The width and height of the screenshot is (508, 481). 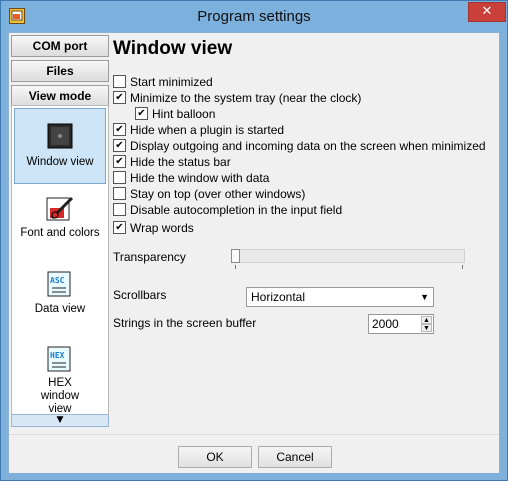 What do you see at coordinates (163, 82) in the screenshot?
I see `option-start-minimized: Start minimized` at bounding box center [163, 82].